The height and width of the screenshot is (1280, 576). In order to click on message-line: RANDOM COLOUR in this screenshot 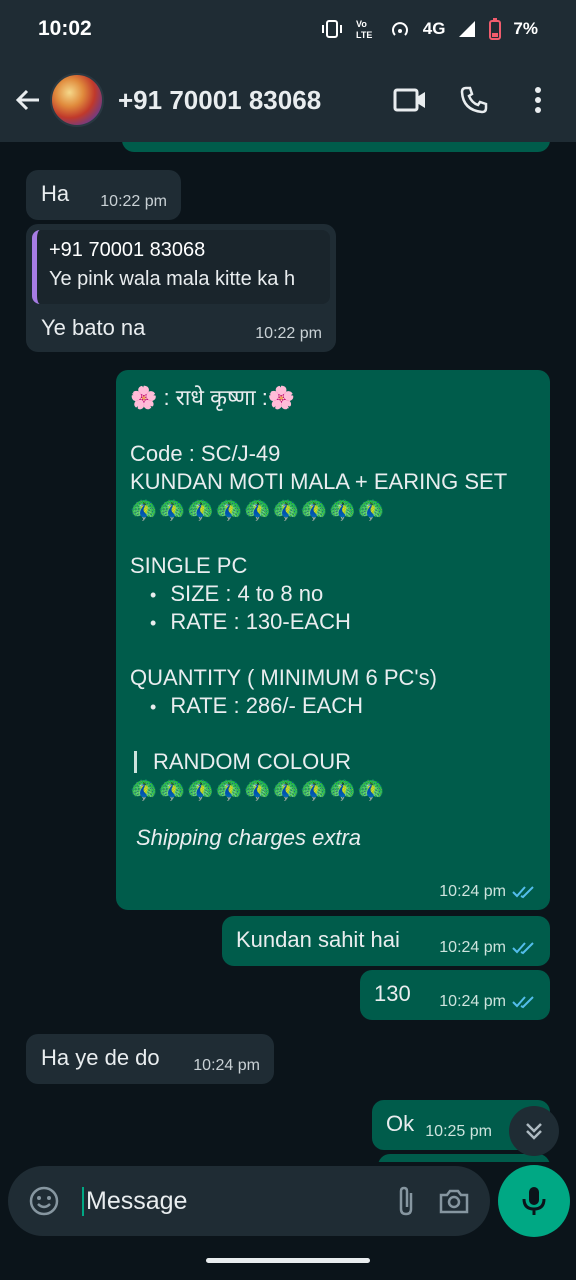, I will do `click(333, 762)`.